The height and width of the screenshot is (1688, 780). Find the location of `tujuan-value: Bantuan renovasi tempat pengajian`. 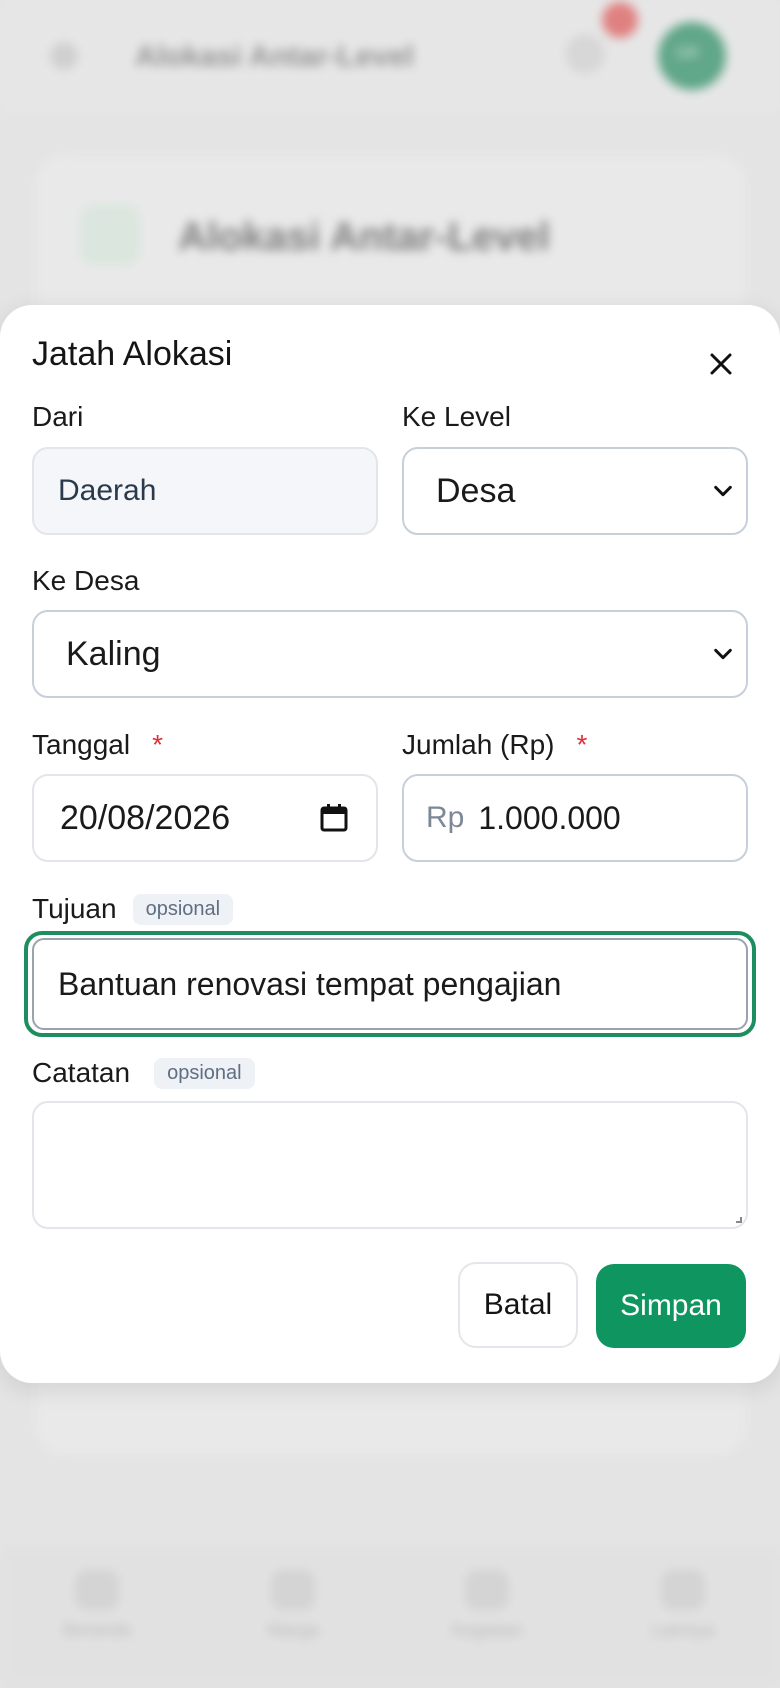

tujuan-value: Bantuan renovasi tempat pengajian is located at coordinates (310, 983).